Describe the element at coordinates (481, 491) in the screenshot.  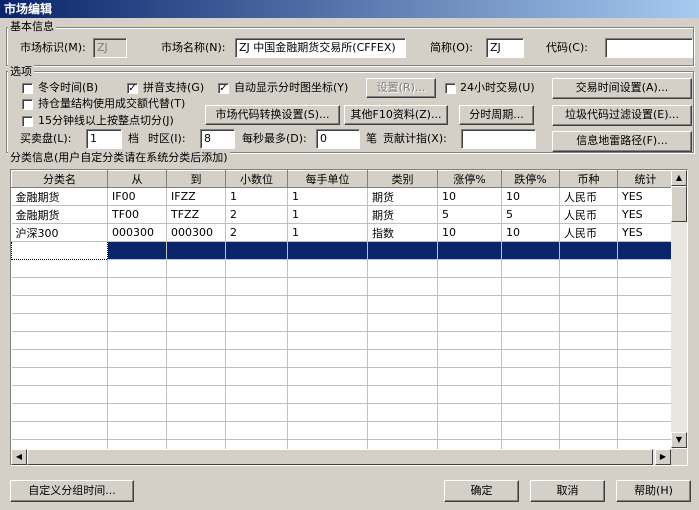
I see `ok-button: 确定` at that location.